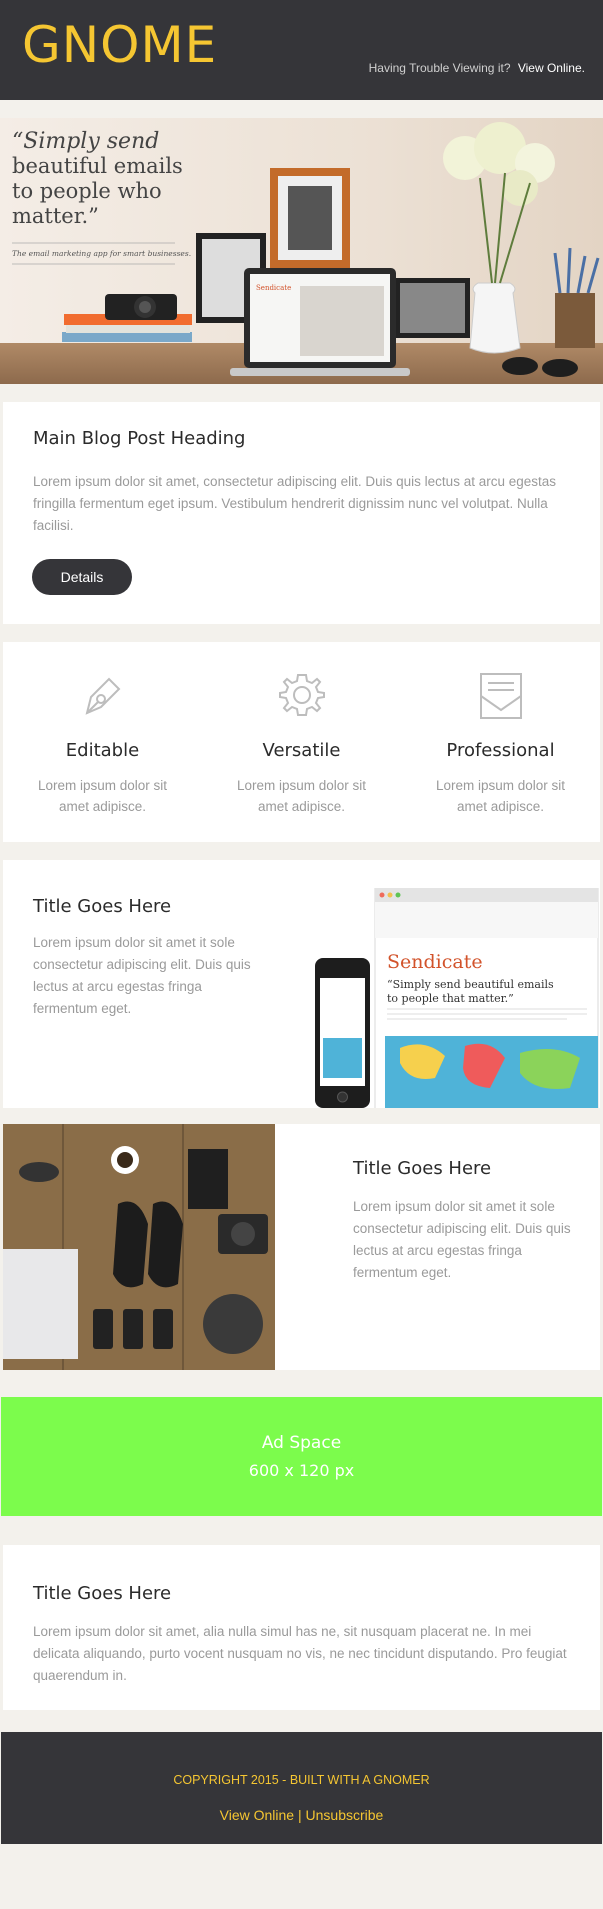 Image resolution: width=603 pixels, height=1909 pixels. Describe the element at coordinates (85, 141) in the screenshot. I see `hero-quote-line1: “Simply send` at that location.